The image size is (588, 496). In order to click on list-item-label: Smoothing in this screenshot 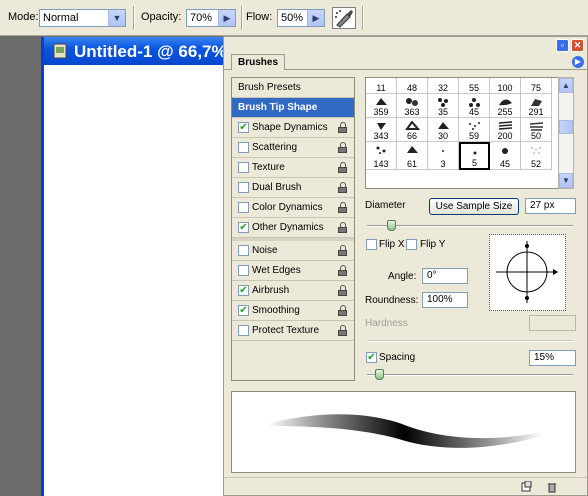, I will do `click(276, 310)`.